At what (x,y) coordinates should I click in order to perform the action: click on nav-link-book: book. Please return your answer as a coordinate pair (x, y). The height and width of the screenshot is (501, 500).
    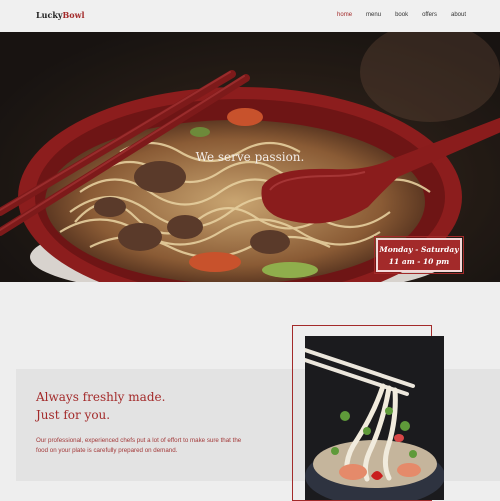
    Looking at the image, I should click on (401, 15).